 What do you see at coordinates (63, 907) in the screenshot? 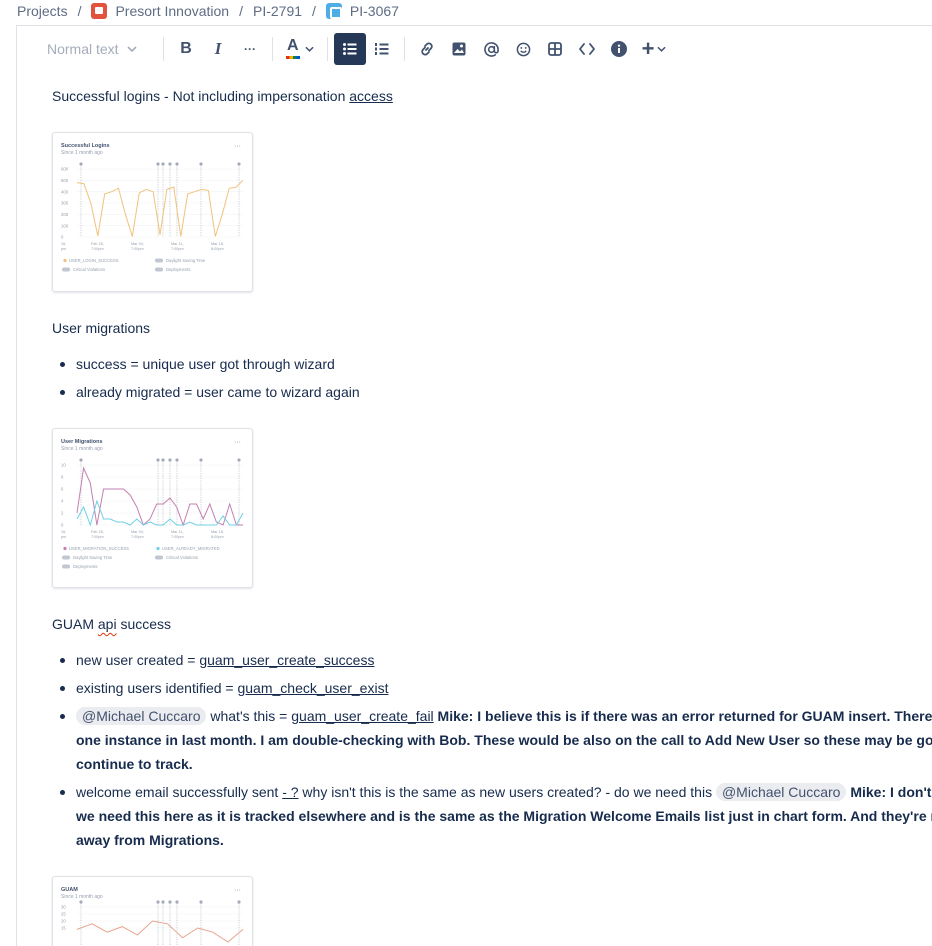
I see `y-tick-label: 30` at bounding box center [63, 907].